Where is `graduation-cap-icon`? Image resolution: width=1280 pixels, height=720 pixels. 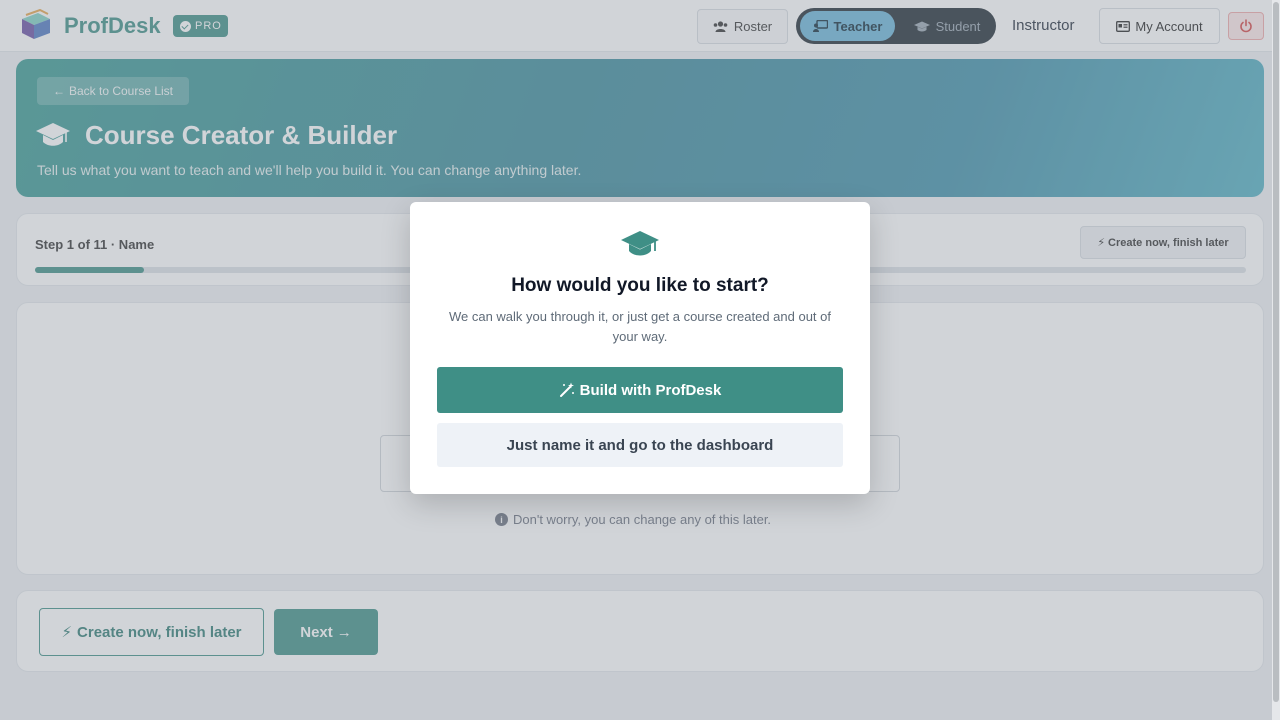 graduation-cap-icon is located at coordinates (640, 243).